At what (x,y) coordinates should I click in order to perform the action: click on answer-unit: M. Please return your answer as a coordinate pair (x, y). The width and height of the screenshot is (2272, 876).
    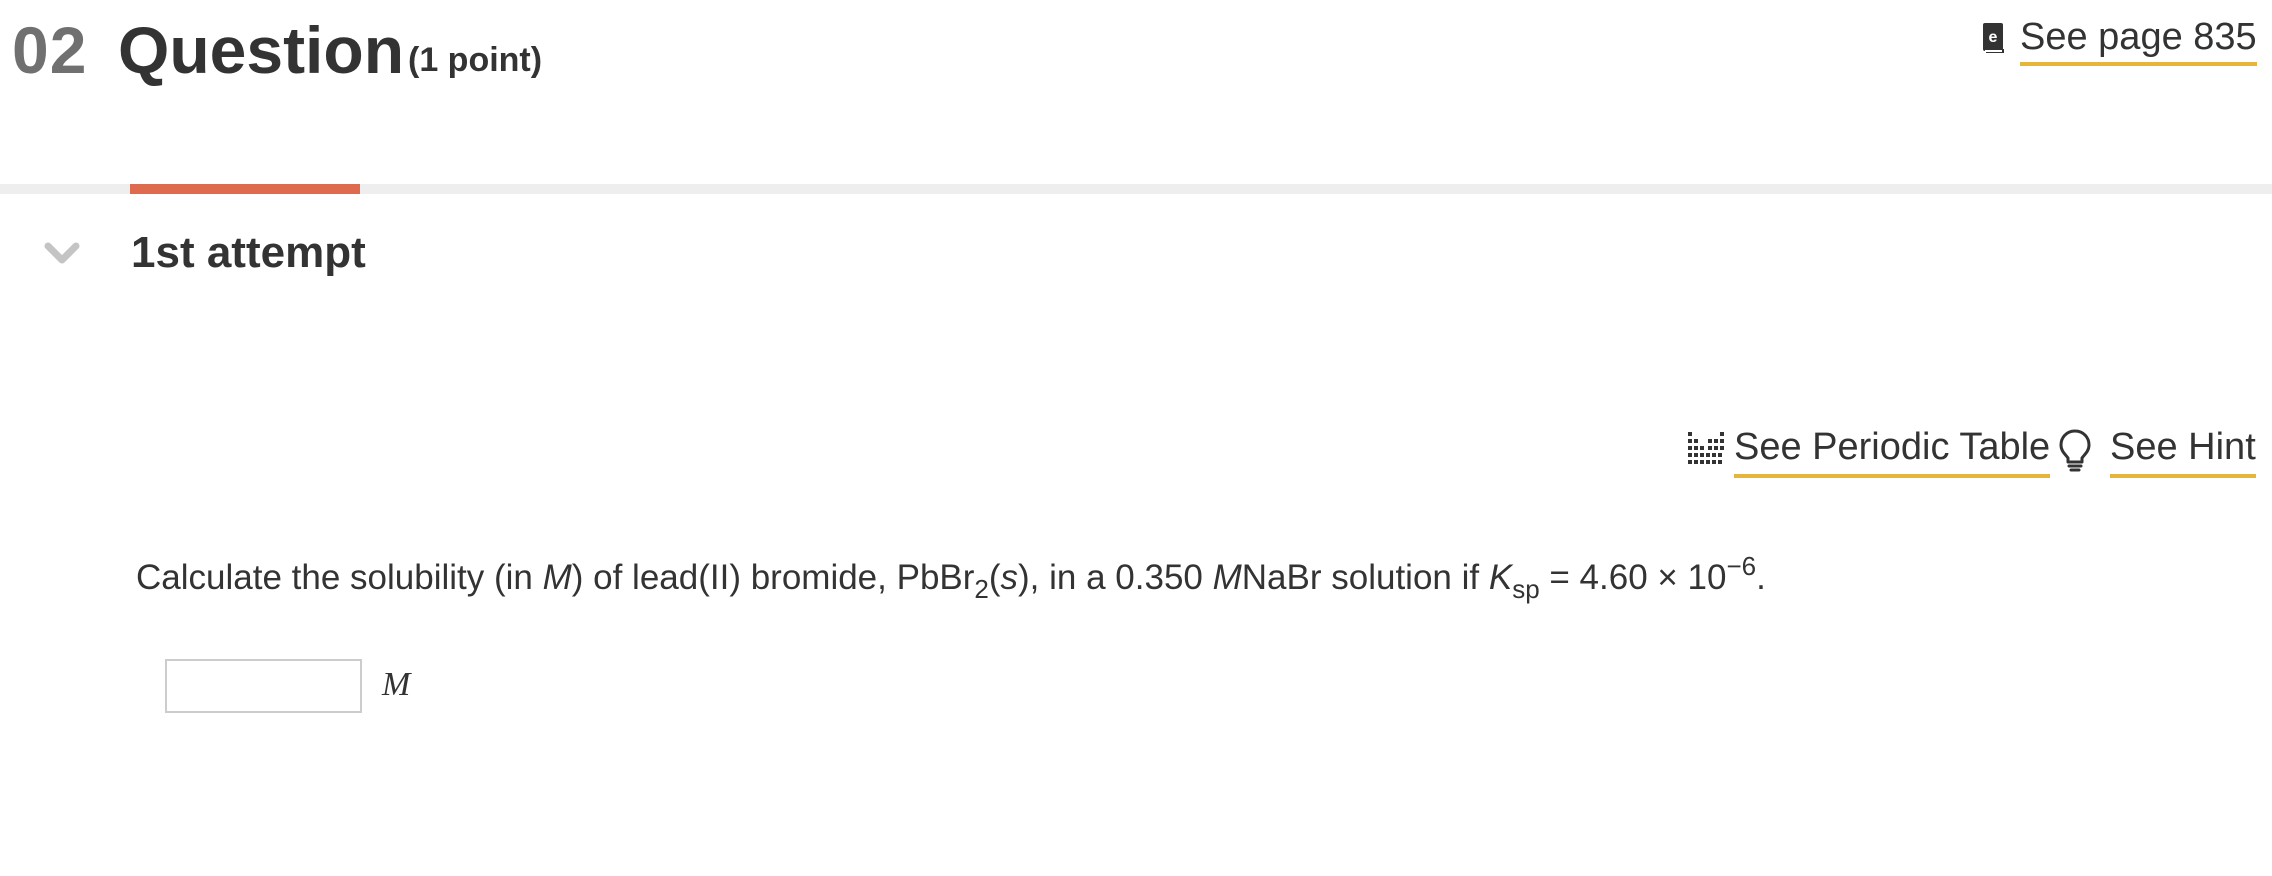
    Looking at the image, I should click on (396, 684).